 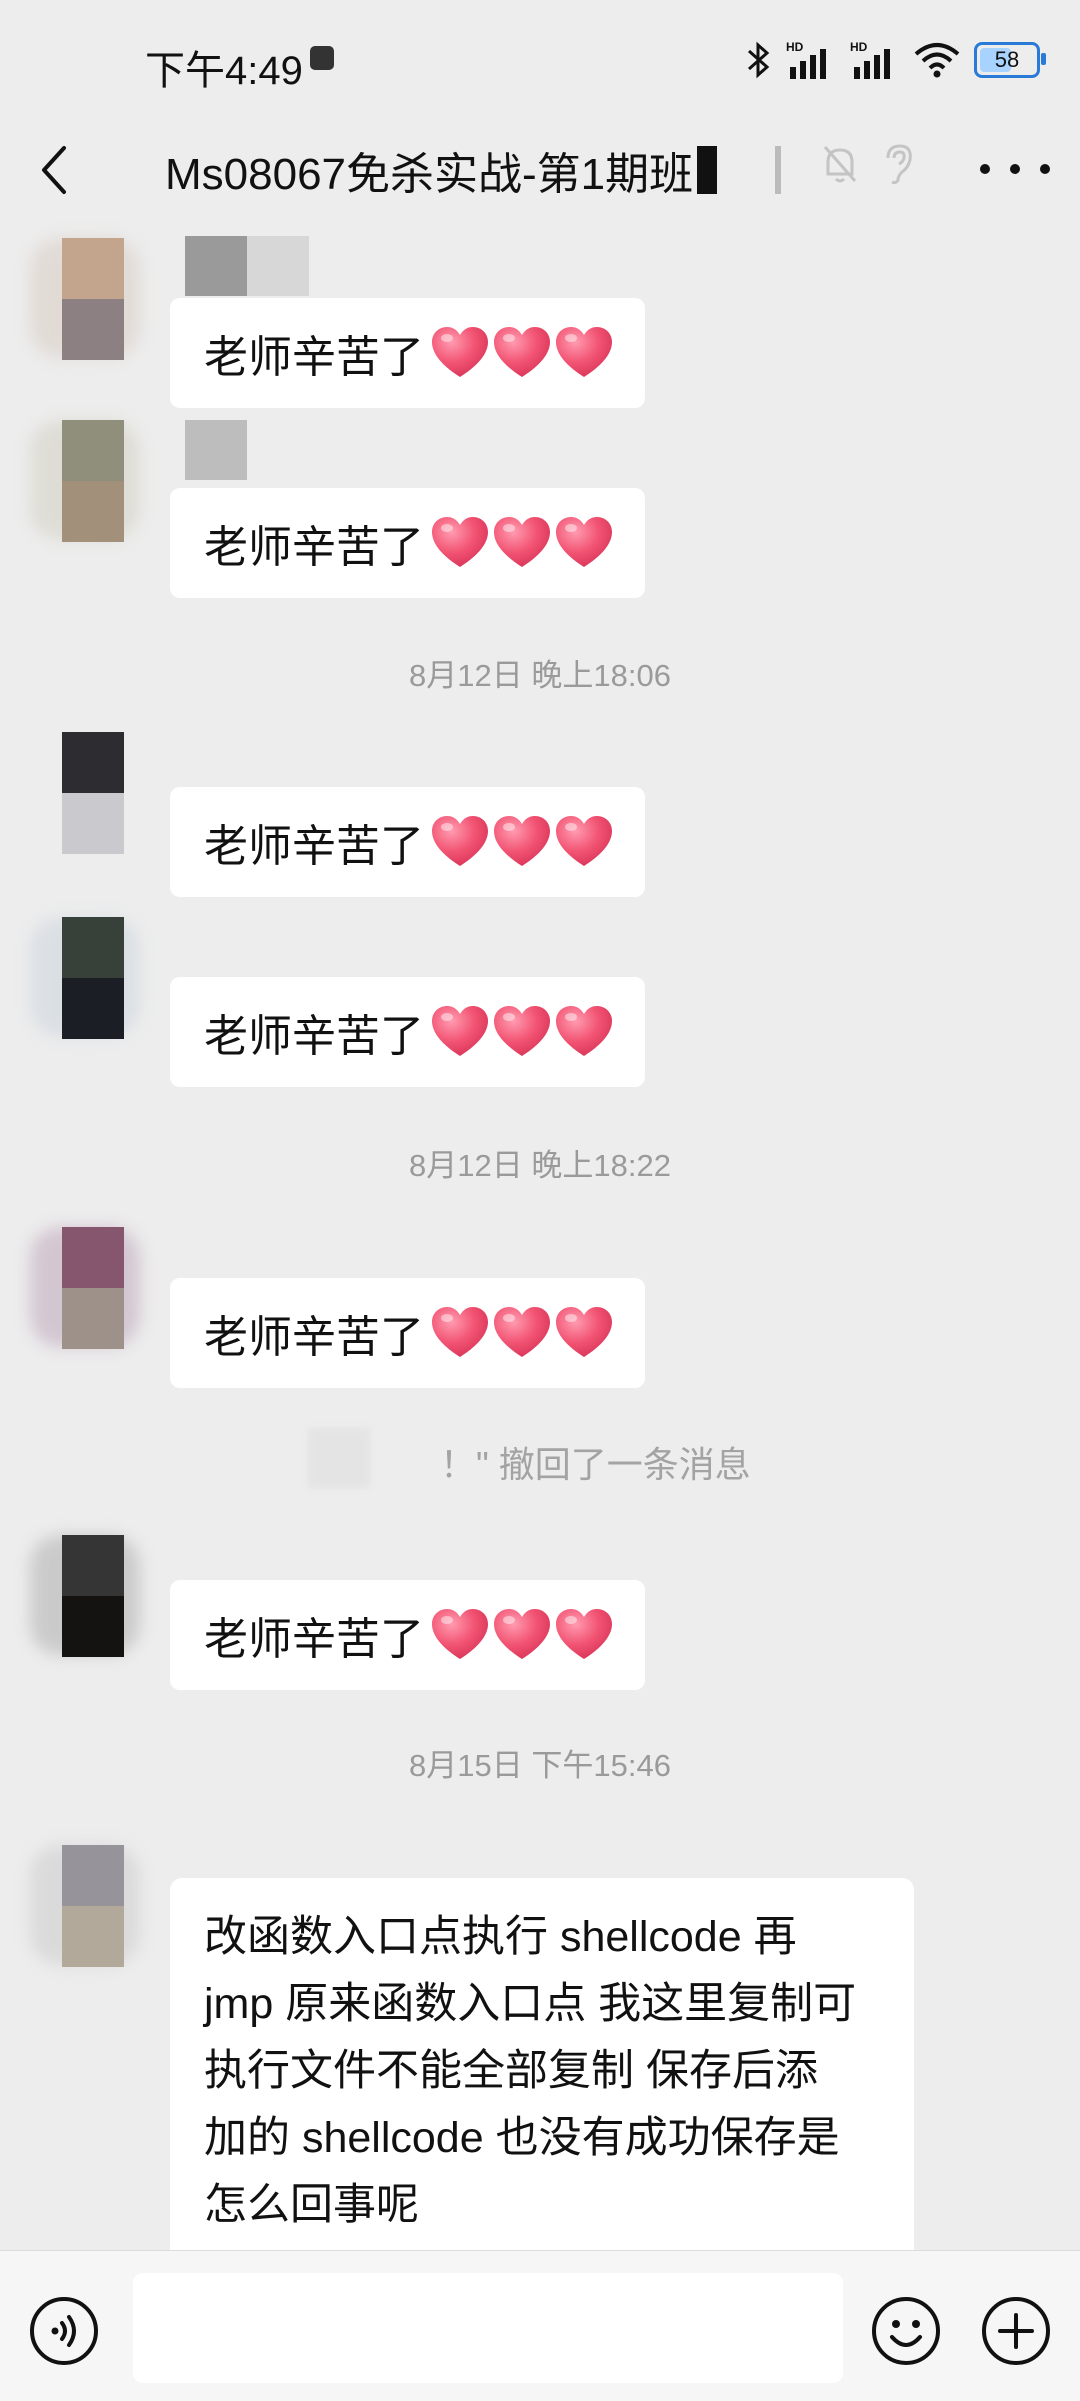 I want to click on status-bar: 下午4:49 HD HD 58, so click(x=540, y=60).